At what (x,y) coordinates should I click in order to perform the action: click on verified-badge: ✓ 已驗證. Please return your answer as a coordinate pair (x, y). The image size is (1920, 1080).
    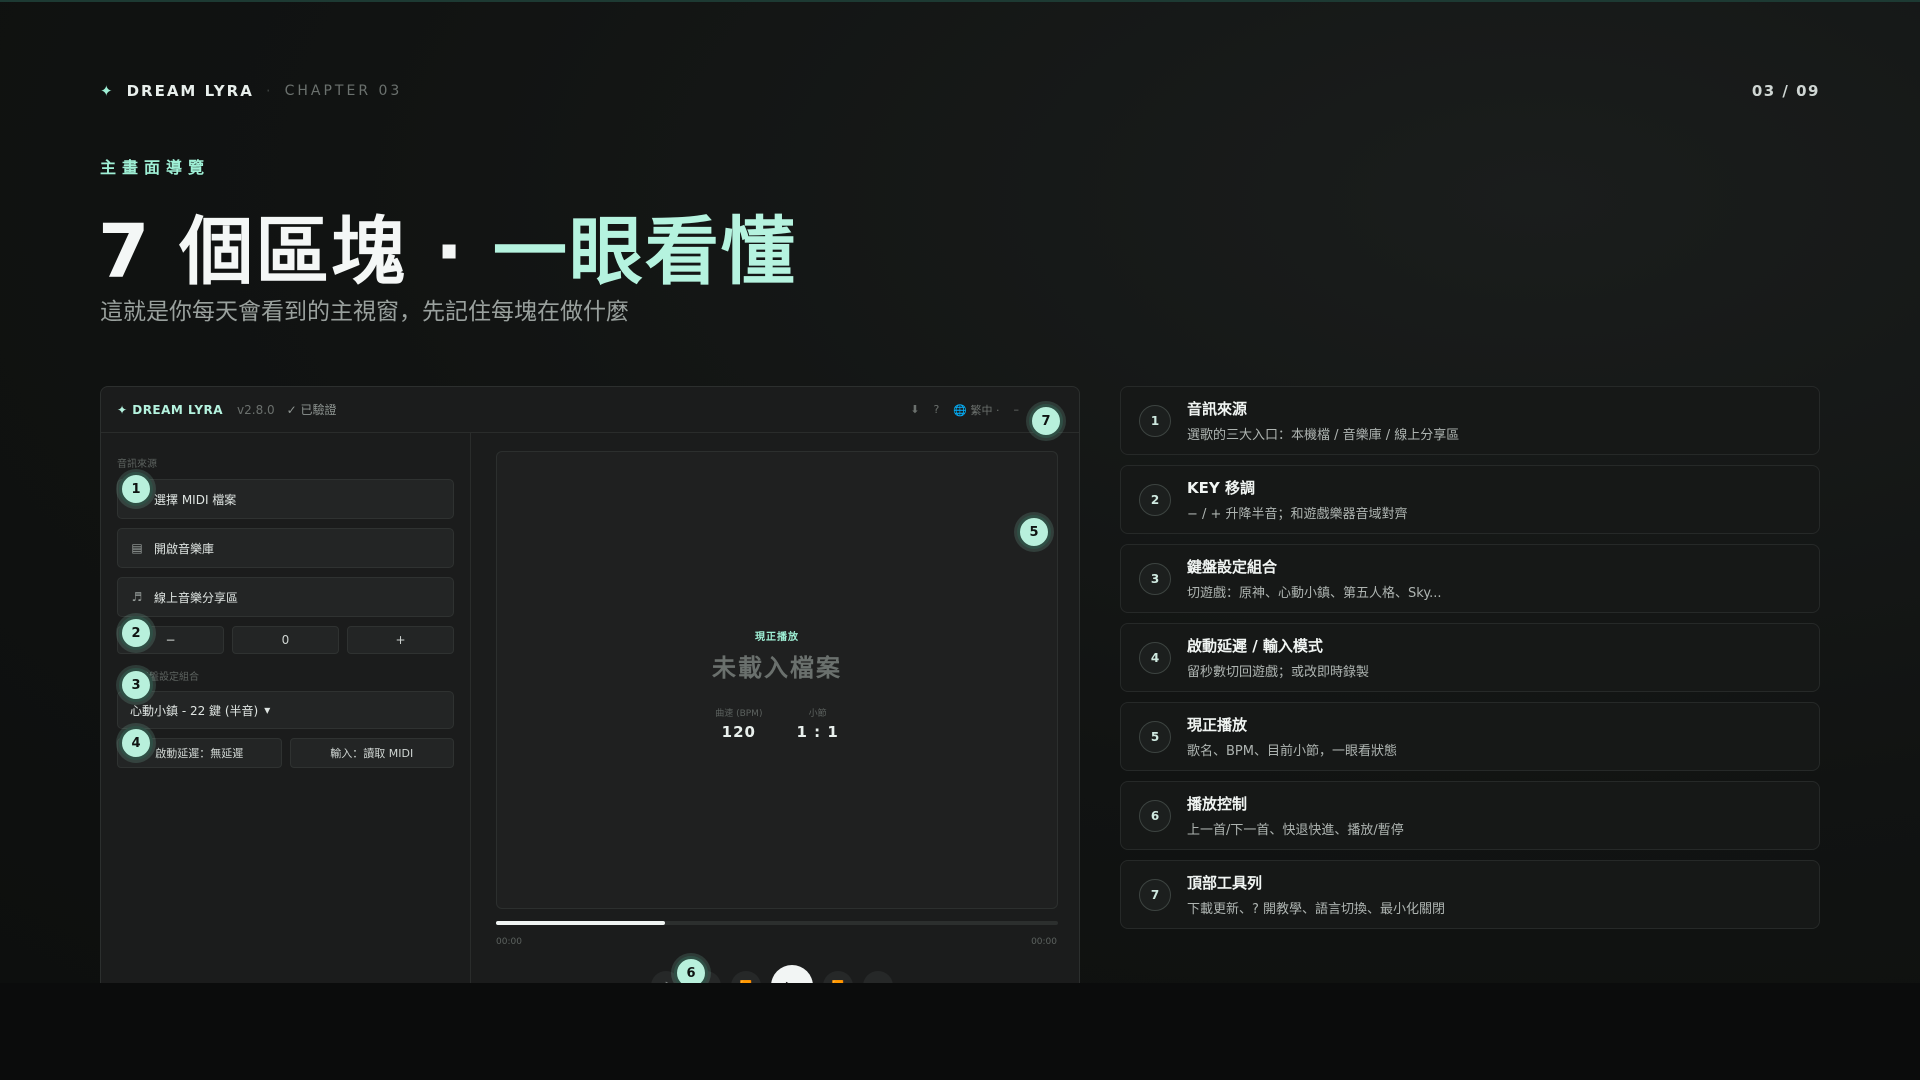
    Looking at the image, I should click on (311, 410).